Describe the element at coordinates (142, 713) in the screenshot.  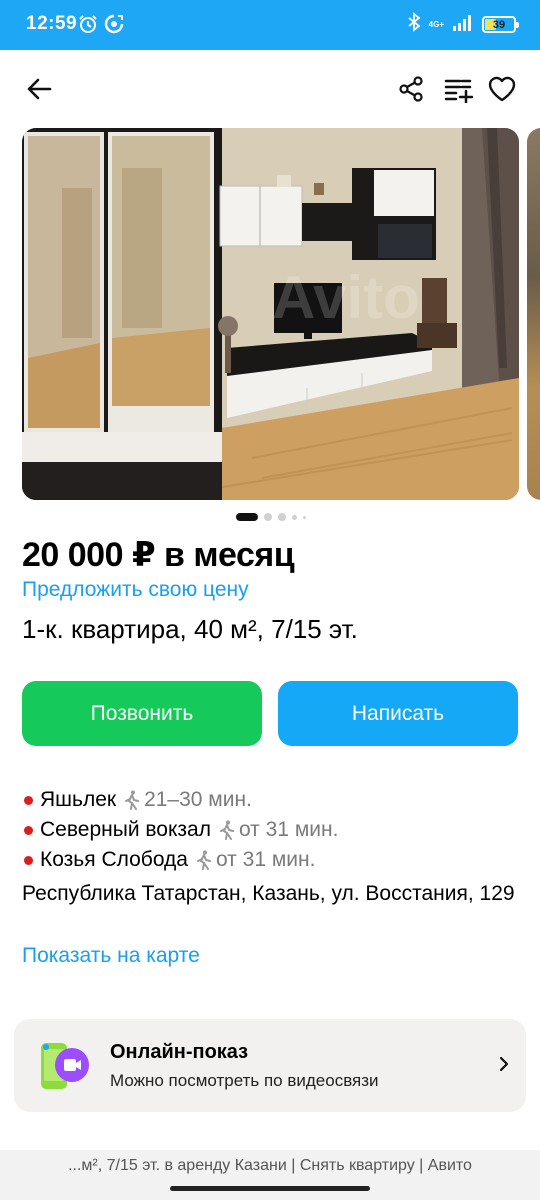
I see `call-button: Позвонить` at that location.